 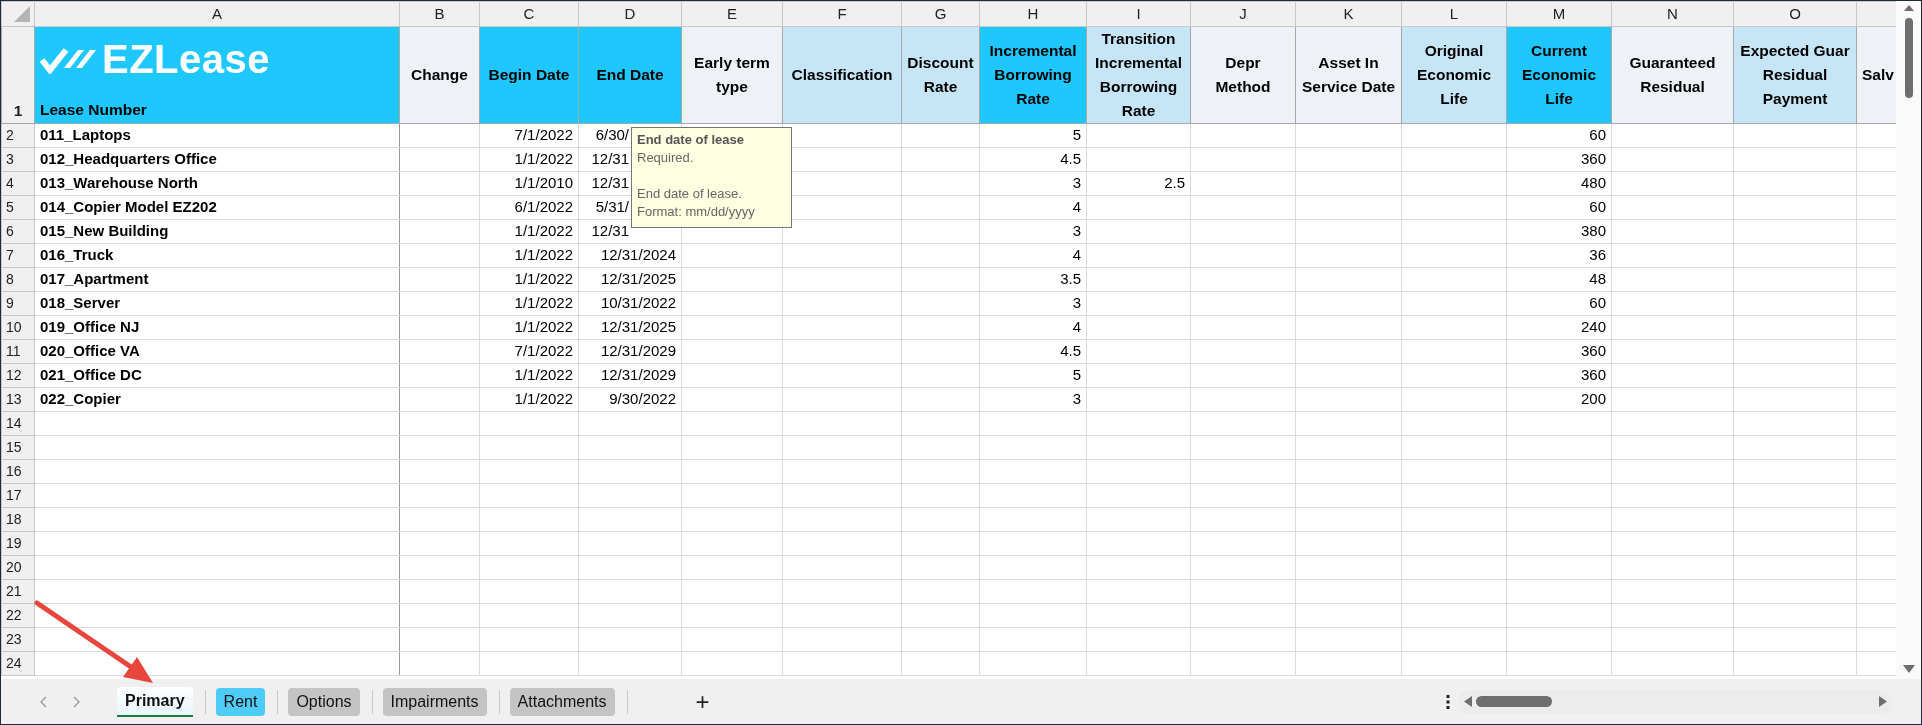 What do you see at coordinates (1448, 701) in the screenshot?
I see `more-options-icon` at bounding box center [1448, 701].